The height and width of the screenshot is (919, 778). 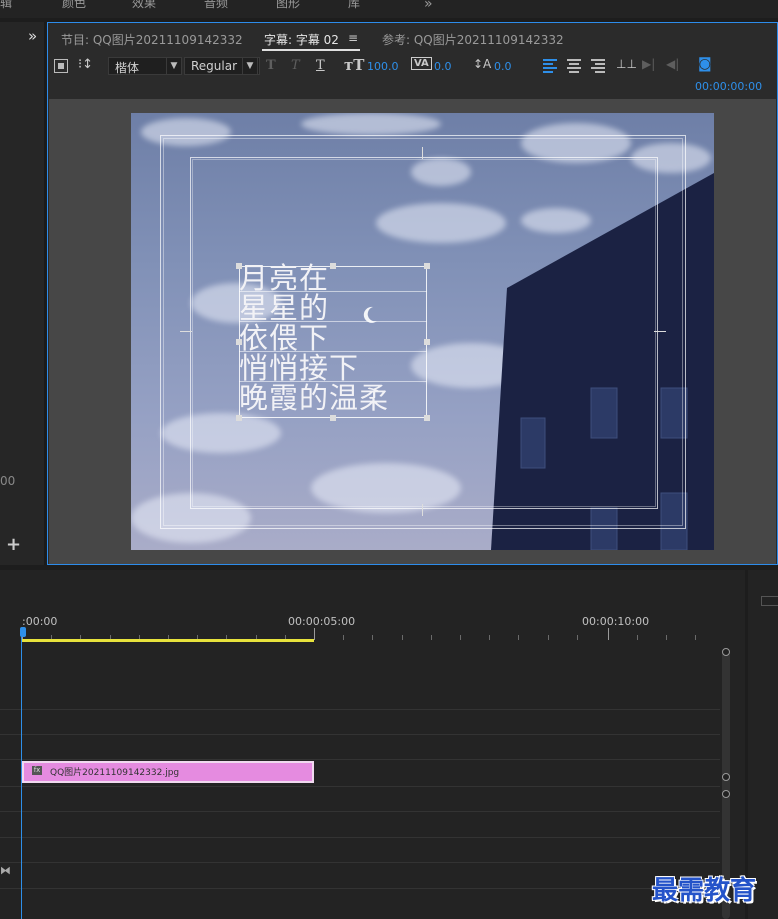 What do you see at coordinates (23, 293) in the screenshot?
I see `left-panel: 00 +` at bounding box center [23, 293].